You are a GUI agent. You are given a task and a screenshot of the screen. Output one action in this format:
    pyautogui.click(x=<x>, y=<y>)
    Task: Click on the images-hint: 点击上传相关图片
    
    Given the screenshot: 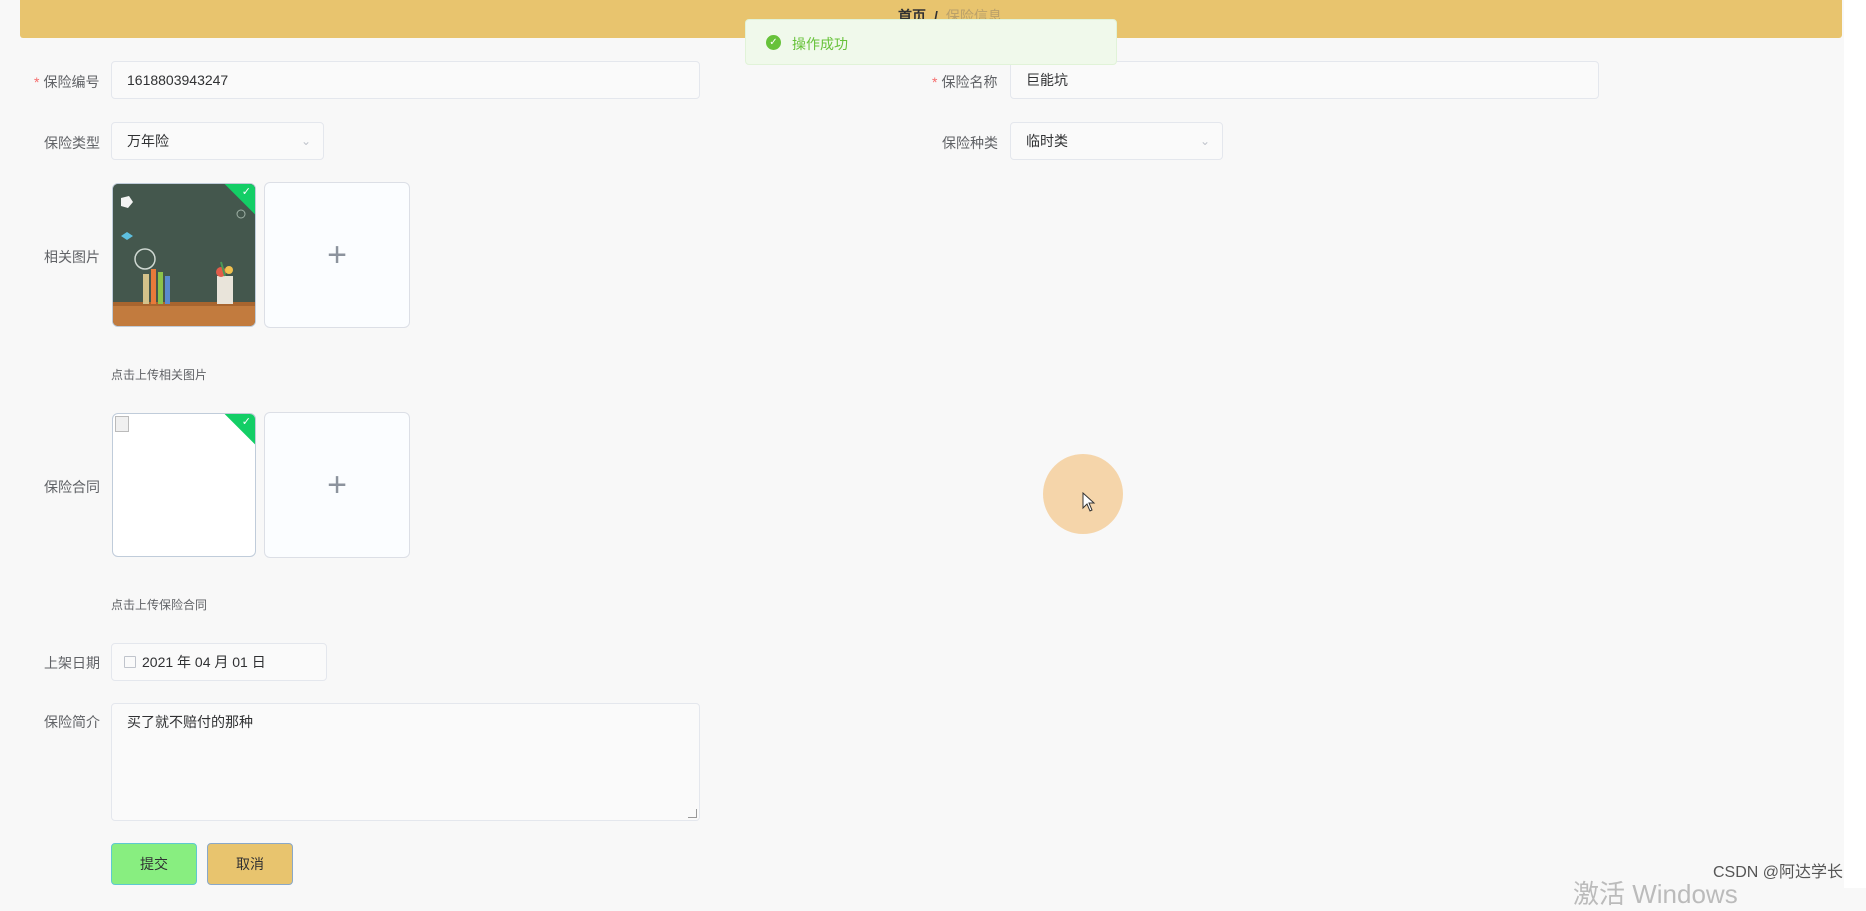 What is the action you would take?
    pyautogui.click(x=159, y=375)
    